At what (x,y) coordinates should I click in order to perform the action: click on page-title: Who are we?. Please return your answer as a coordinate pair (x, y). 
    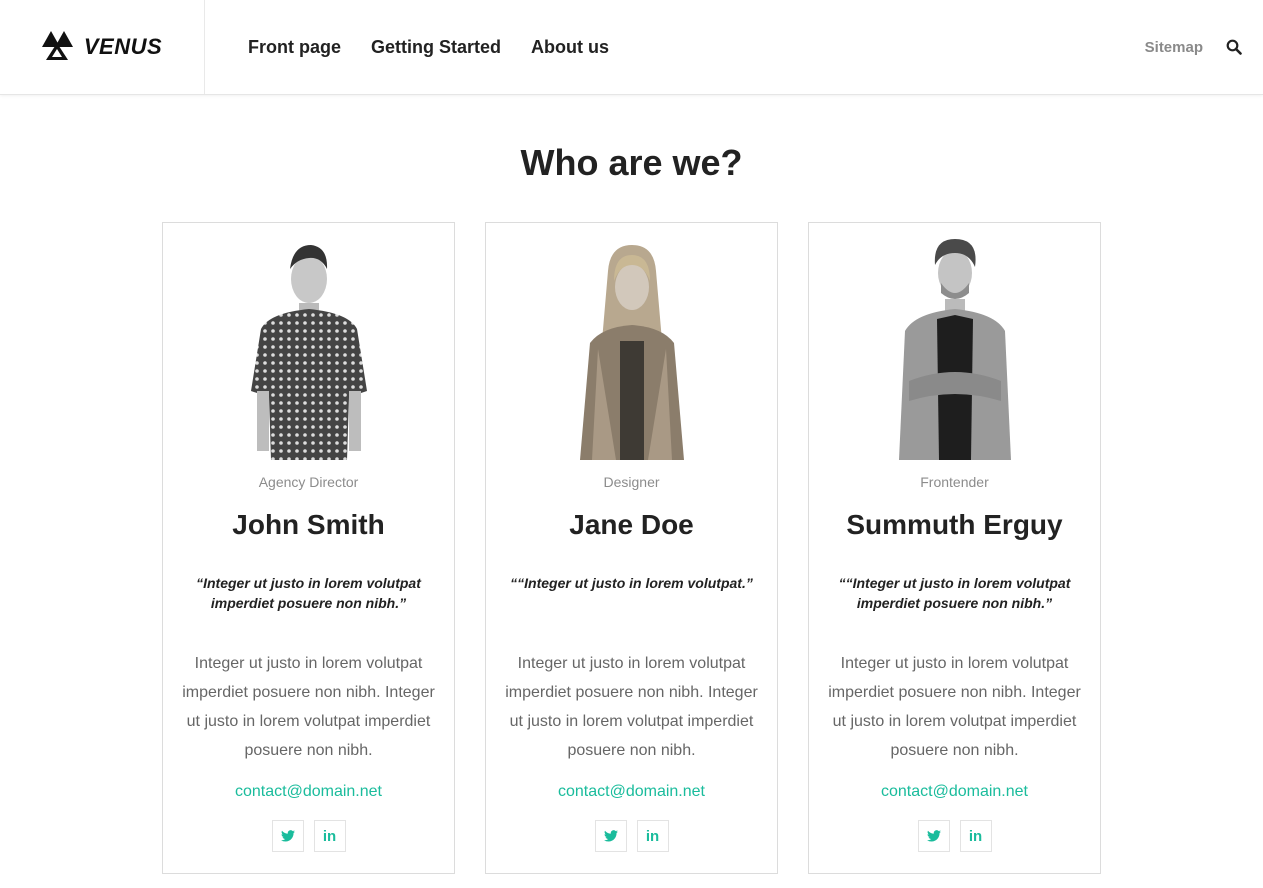
    Looking at the image, I should click on (631, 162).